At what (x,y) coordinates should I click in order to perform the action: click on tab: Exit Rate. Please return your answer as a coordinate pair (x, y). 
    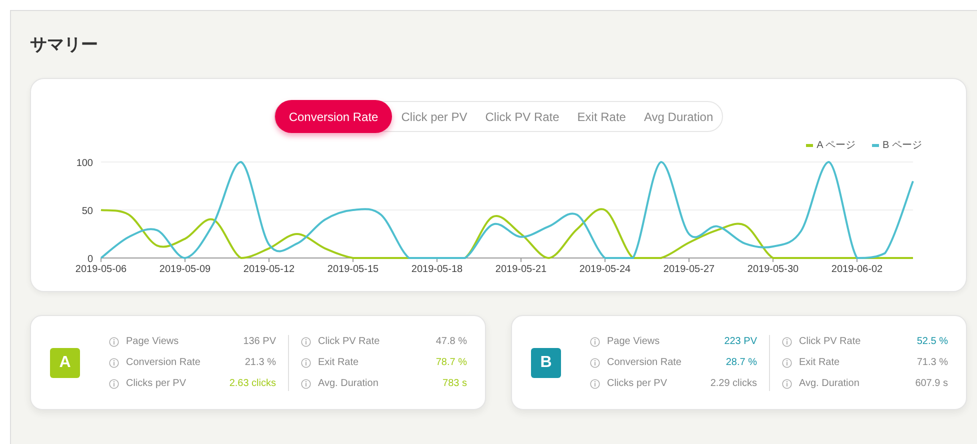
    Looking at the image, I should click on (601, 116).